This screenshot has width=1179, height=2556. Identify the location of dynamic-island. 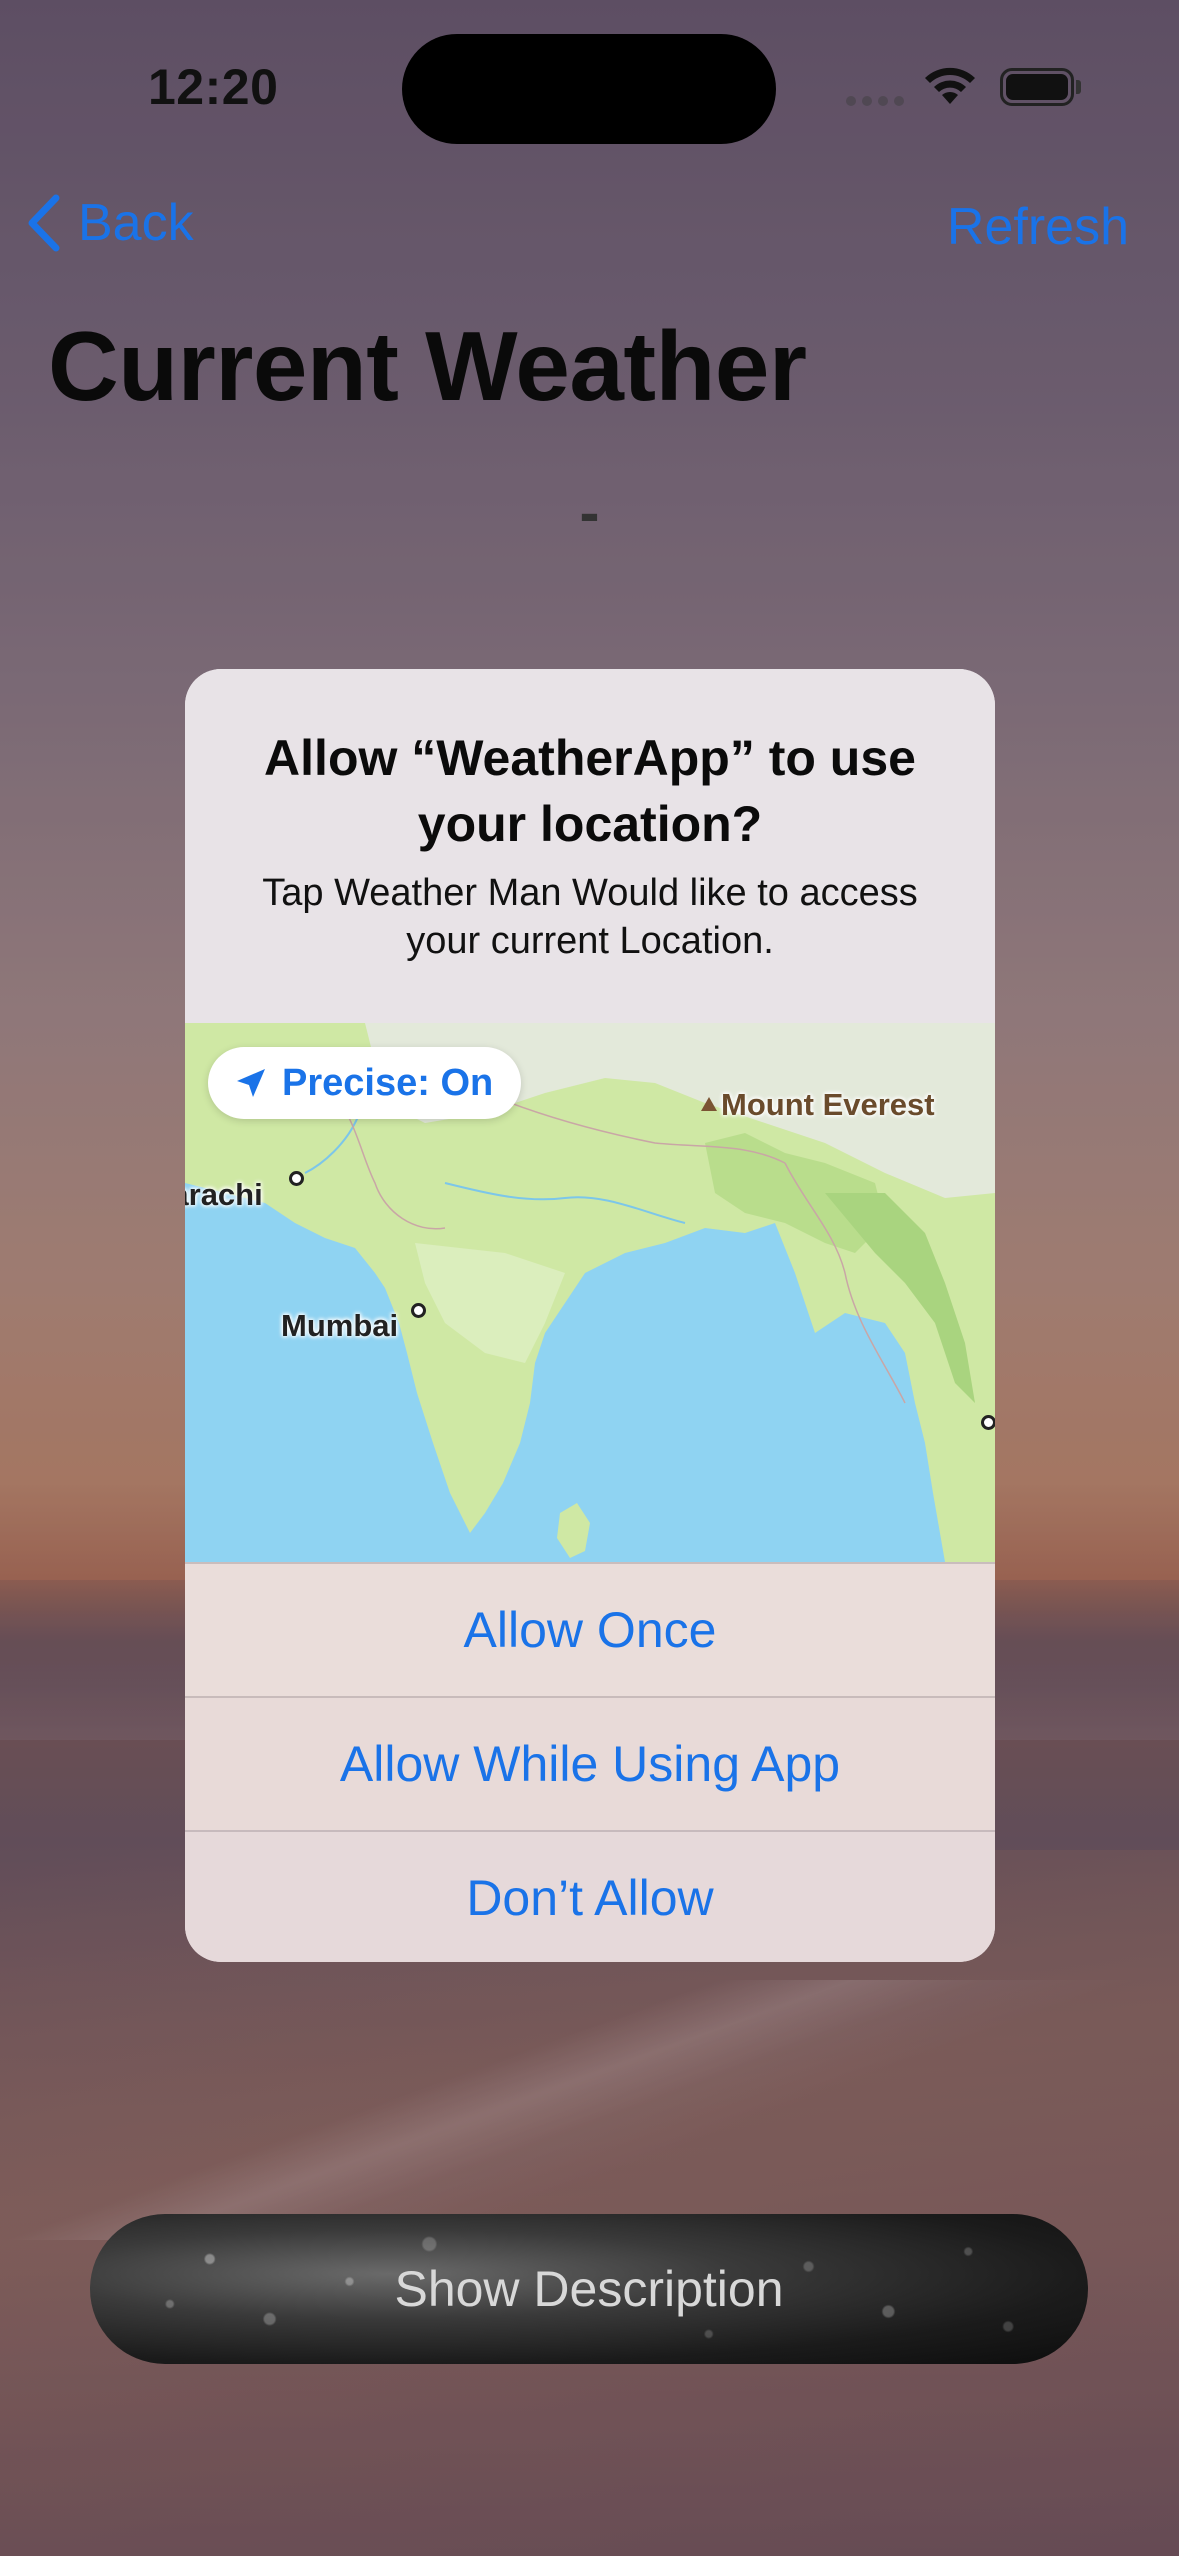
(589, 89).